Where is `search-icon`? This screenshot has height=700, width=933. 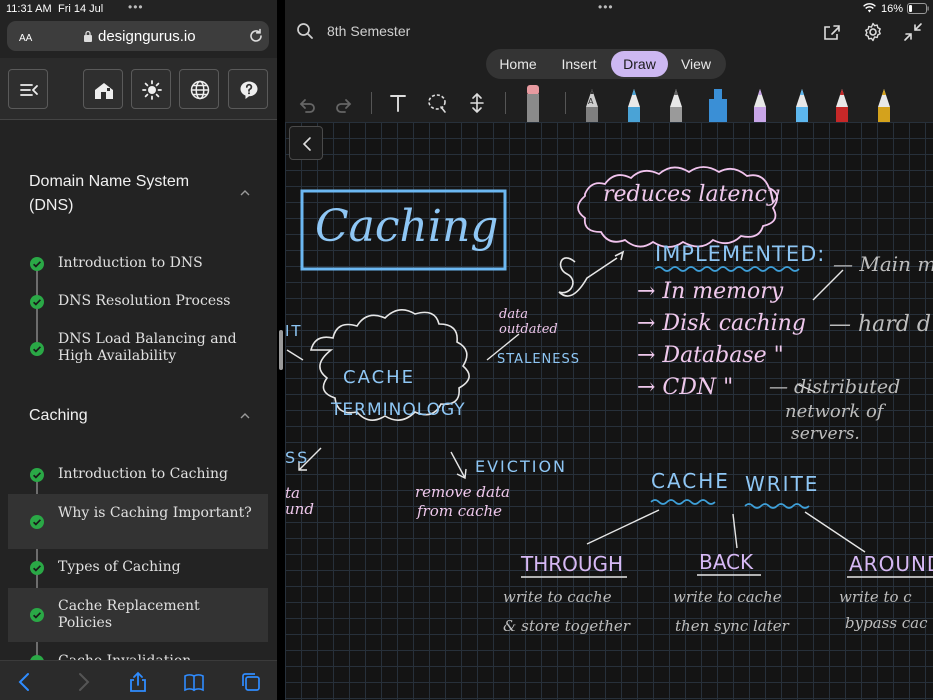 search-icon is located at coordinates (305, 31).